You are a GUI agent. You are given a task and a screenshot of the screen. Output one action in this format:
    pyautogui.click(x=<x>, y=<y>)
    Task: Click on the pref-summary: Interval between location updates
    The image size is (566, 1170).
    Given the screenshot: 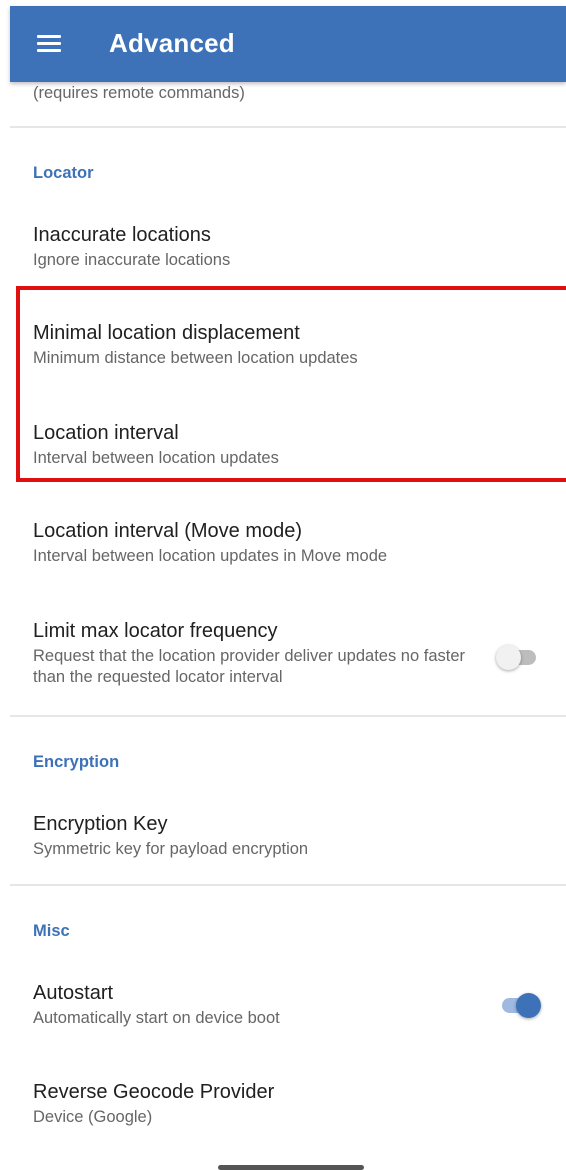 What is the action you would take?
    pyautogui.click(x=156, y=458)
    